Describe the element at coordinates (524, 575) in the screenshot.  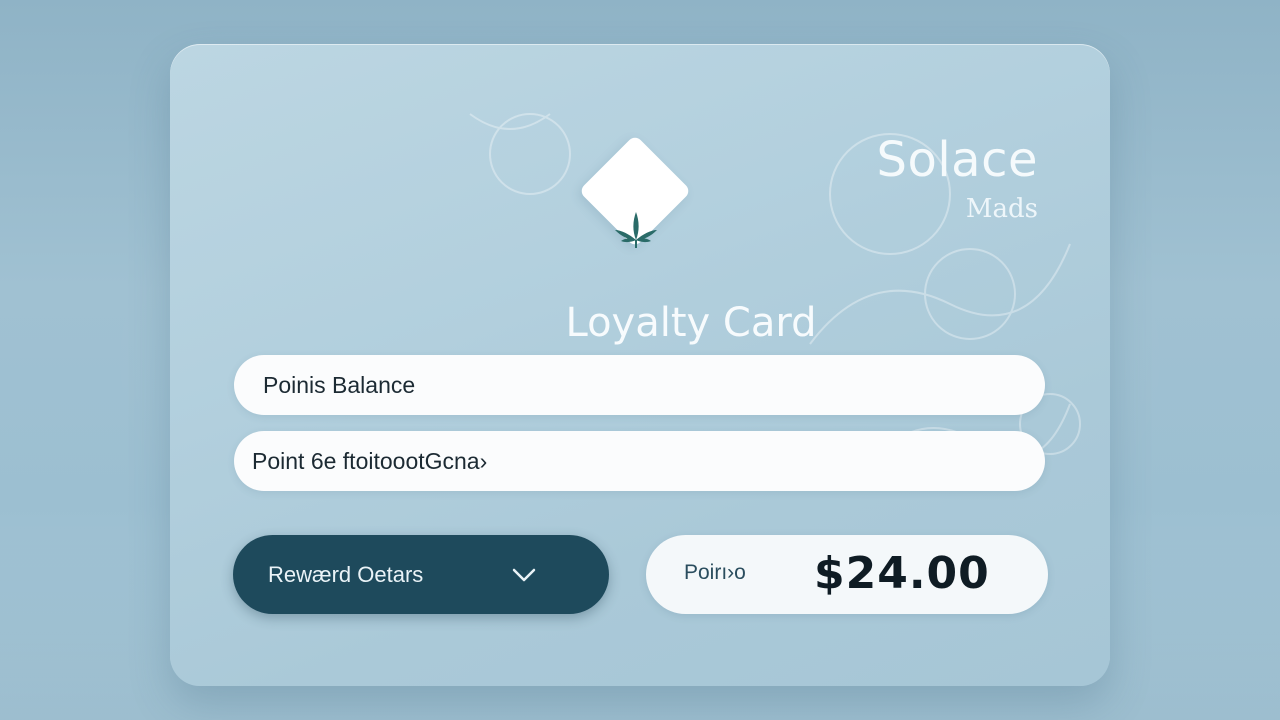
I see `chevron-down-icon` at that location.